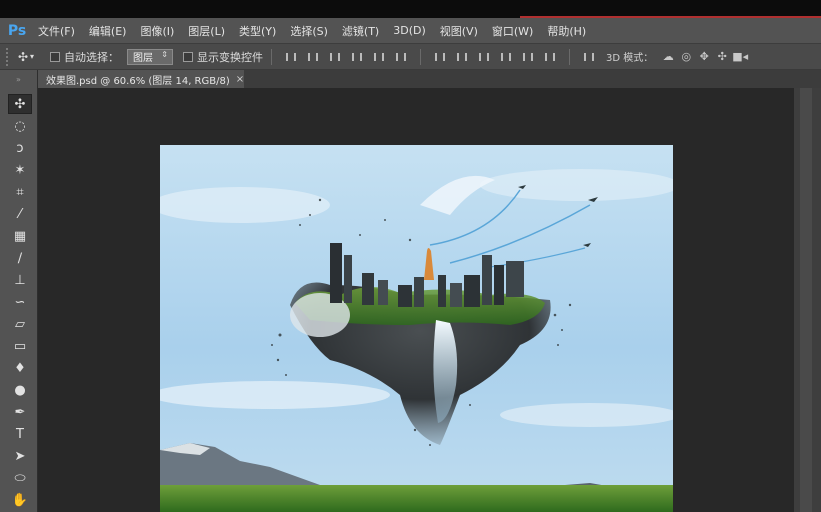 The width and height of the screenshot is (821, 512). I want to click on meadow, so click(416, 498).